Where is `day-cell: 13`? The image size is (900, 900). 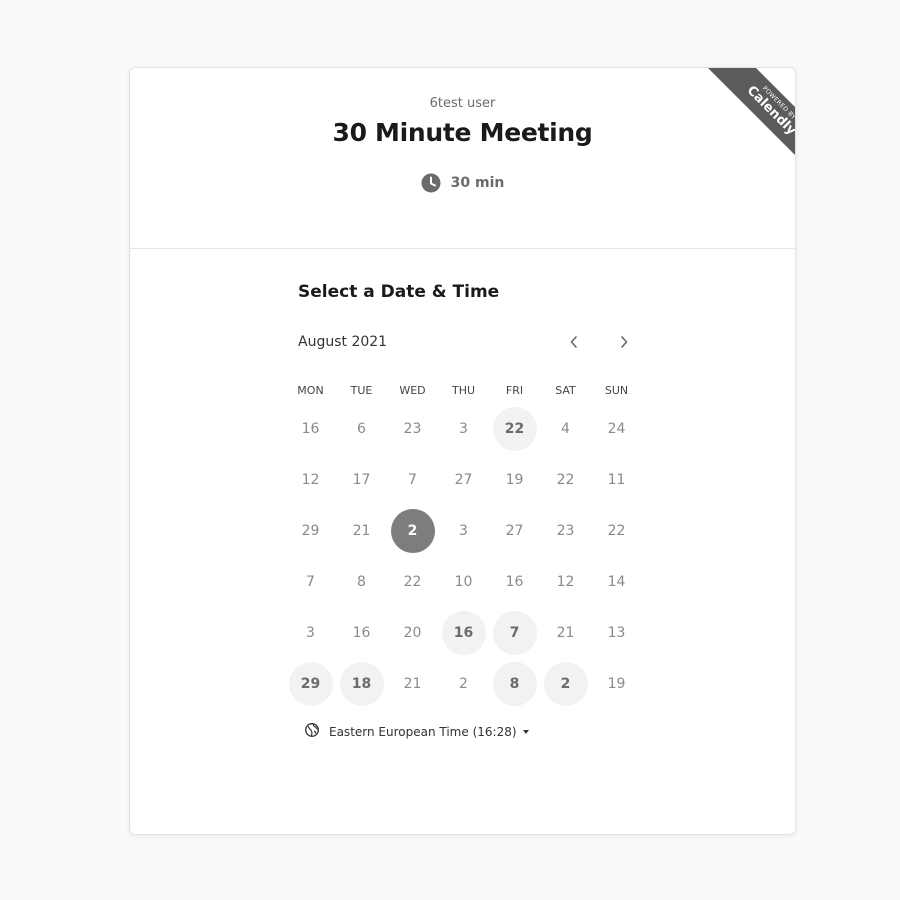 day-cell: 13 is located at coordinates (616, 632).